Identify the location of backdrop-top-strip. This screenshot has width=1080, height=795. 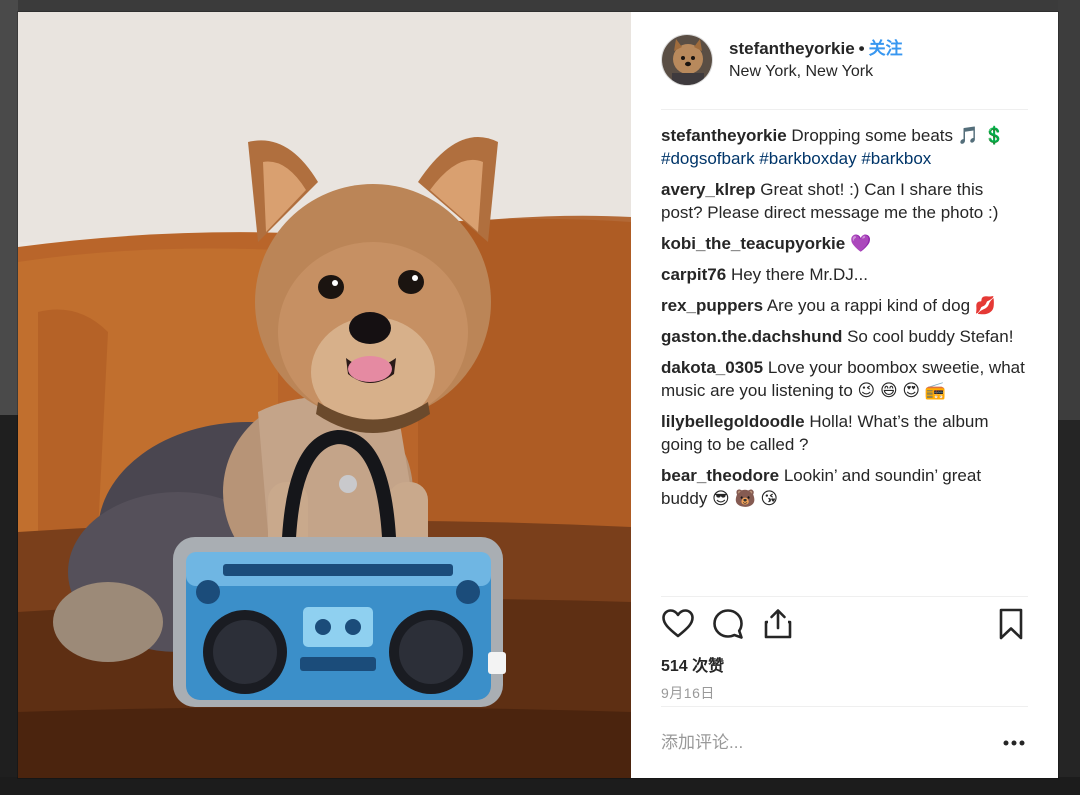
(540, 6).